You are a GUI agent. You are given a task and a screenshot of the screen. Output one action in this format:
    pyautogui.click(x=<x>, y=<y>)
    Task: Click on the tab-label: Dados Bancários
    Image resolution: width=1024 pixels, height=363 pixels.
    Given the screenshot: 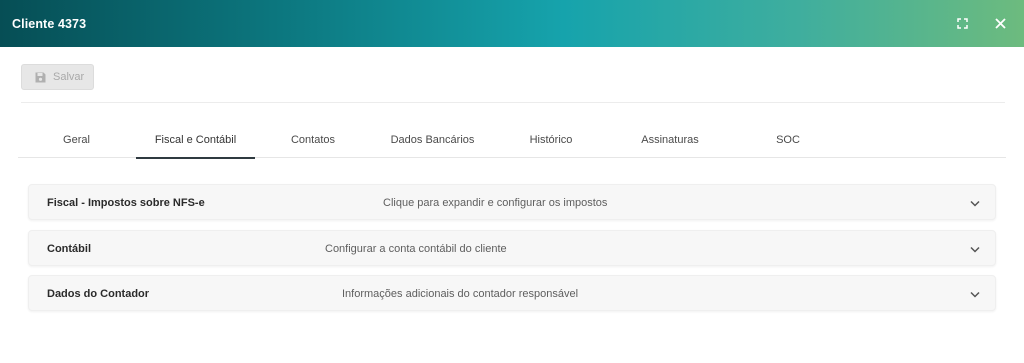 What is the action you would take?
    pyautogui.click(x=432, y=140)
    